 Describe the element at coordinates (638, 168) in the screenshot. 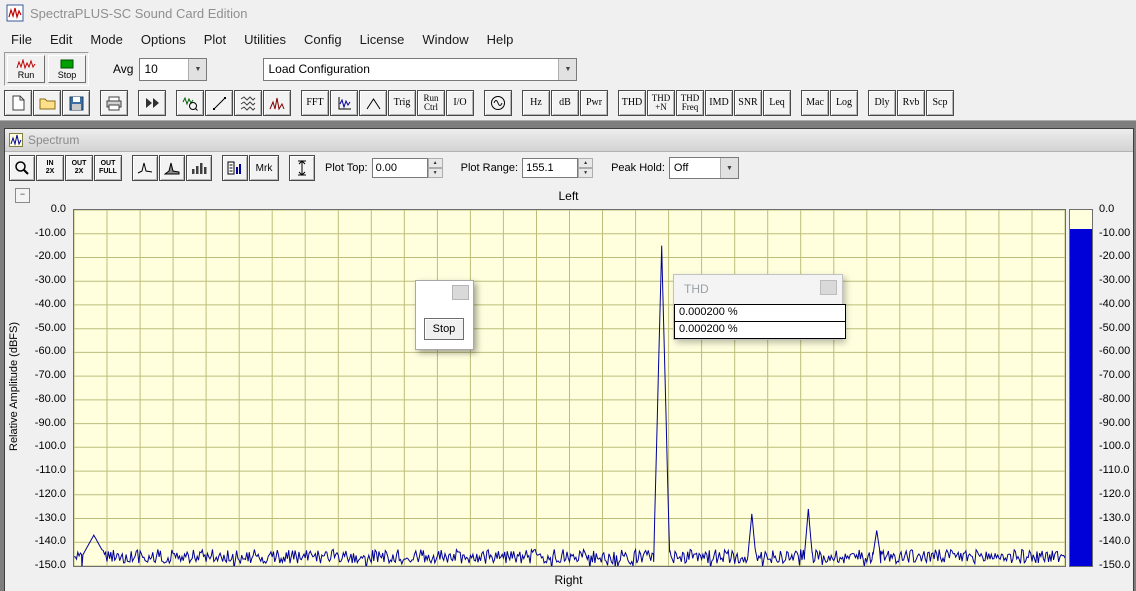

I see `peak-hold-label: Peak Hold:` at that location.